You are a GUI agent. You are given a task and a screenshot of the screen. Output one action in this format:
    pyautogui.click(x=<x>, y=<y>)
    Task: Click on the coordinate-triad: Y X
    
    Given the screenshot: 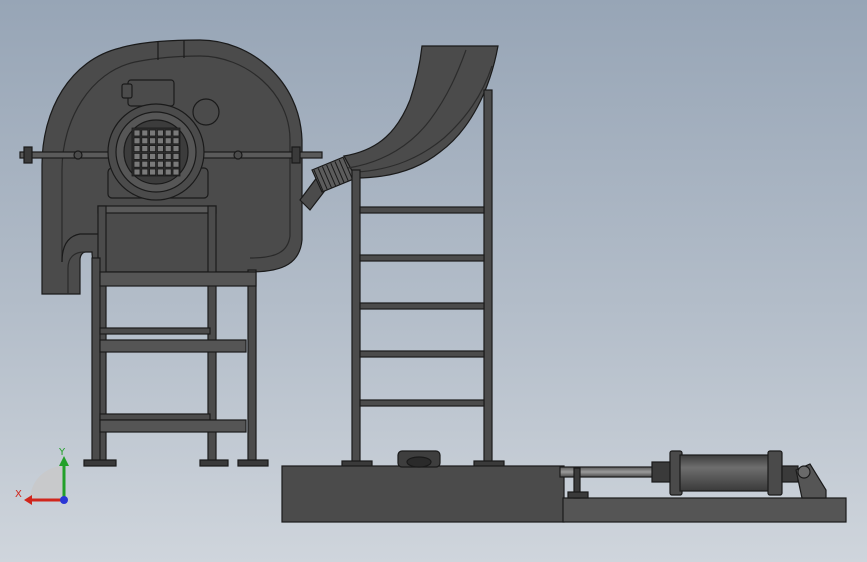 What is the action you would take?
    pyautogui.click(x=42, y=476)
    